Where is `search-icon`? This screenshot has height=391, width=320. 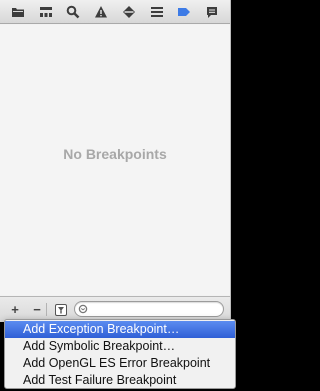
search-icon is located at coordinates (83, 309).